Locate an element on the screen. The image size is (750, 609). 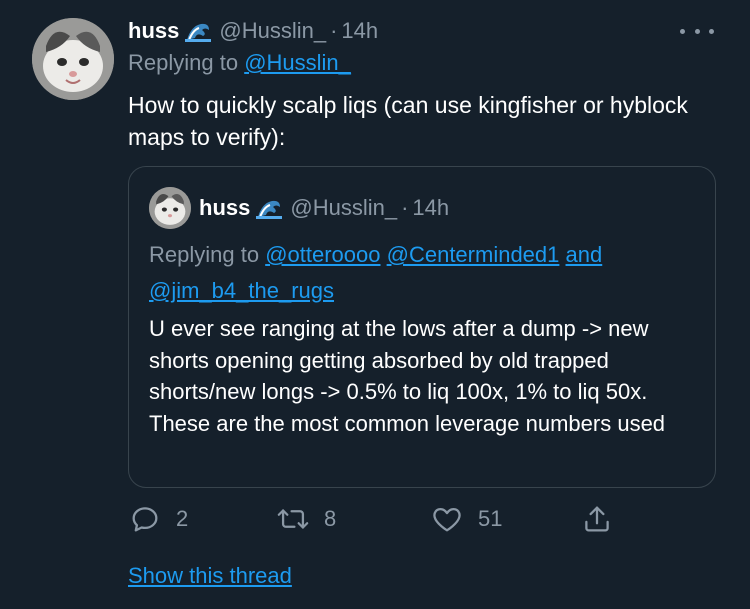
quoted-replying-prefix: Replying to is located at coordinates (204, 254).